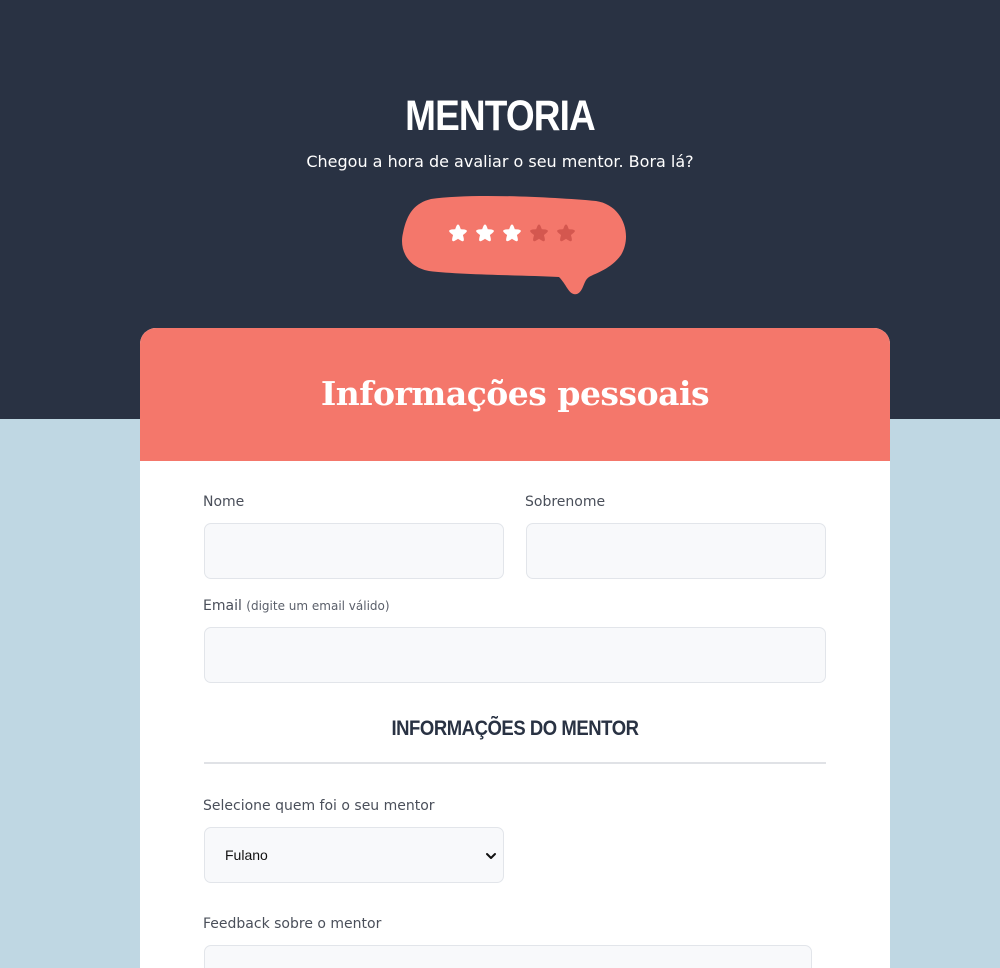  I want to click on page-title: MENTORIA, so click(500, 116).